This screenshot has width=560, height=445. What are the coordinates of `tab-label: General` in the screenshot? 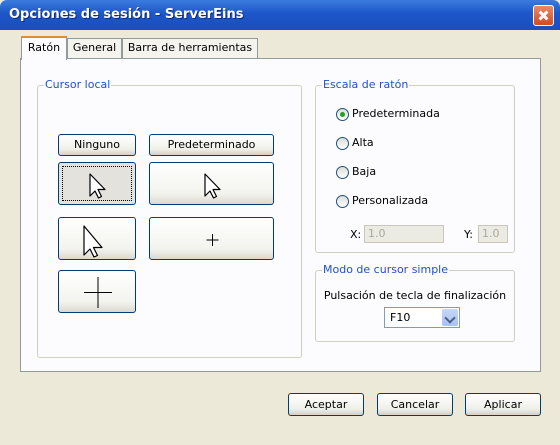 It's located at (94, 47).